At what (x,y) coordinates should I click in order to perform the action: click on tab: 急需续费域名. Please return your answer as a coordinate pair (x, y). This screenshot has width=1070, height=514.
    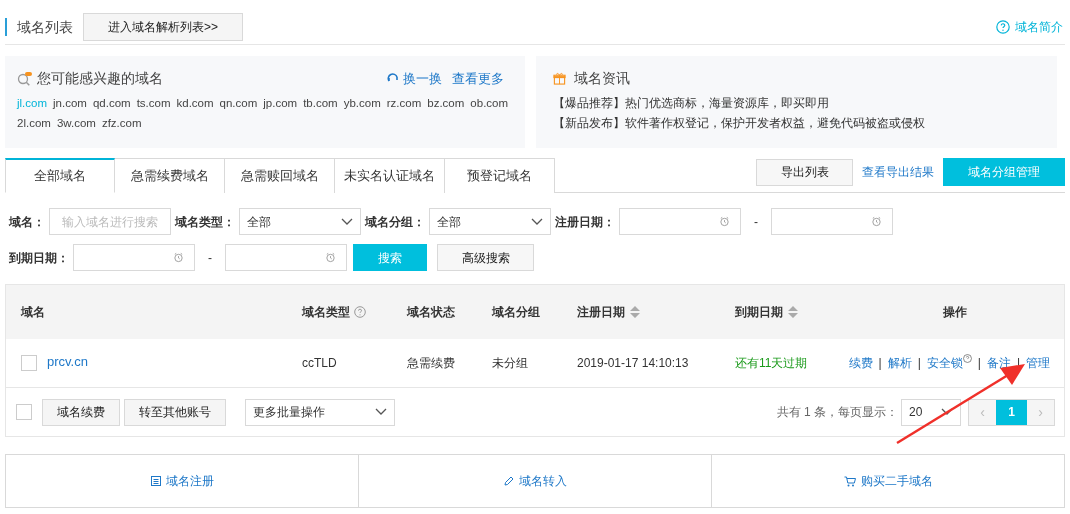
    Looking at the image, I should click on (170, 175).